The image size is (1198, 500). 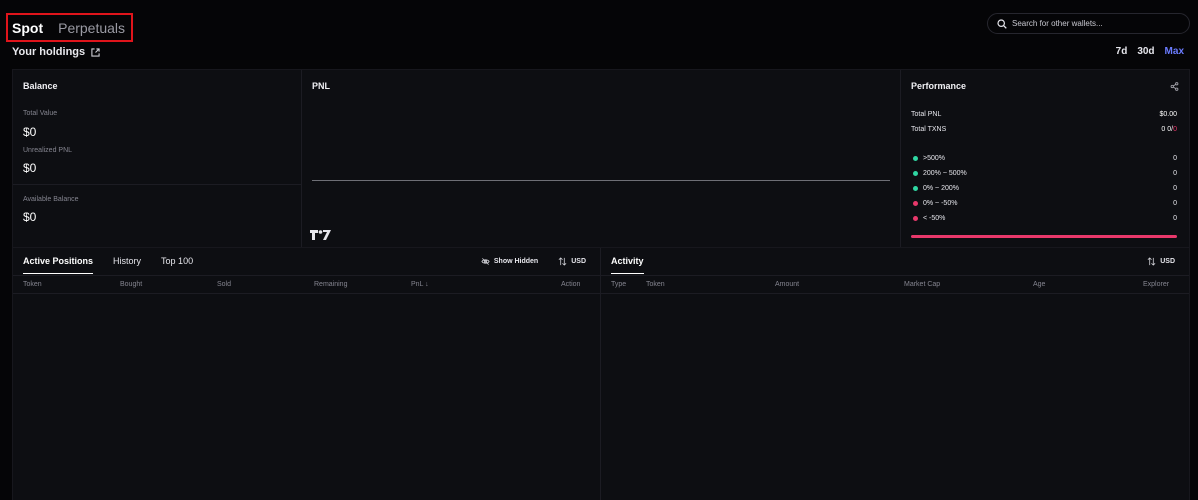 What do you see at coordinates (1045, 173) in the screenshot?
I see `performance-bucket-row: 200% ~ 500% 0` at bounding box center [1045, 173].